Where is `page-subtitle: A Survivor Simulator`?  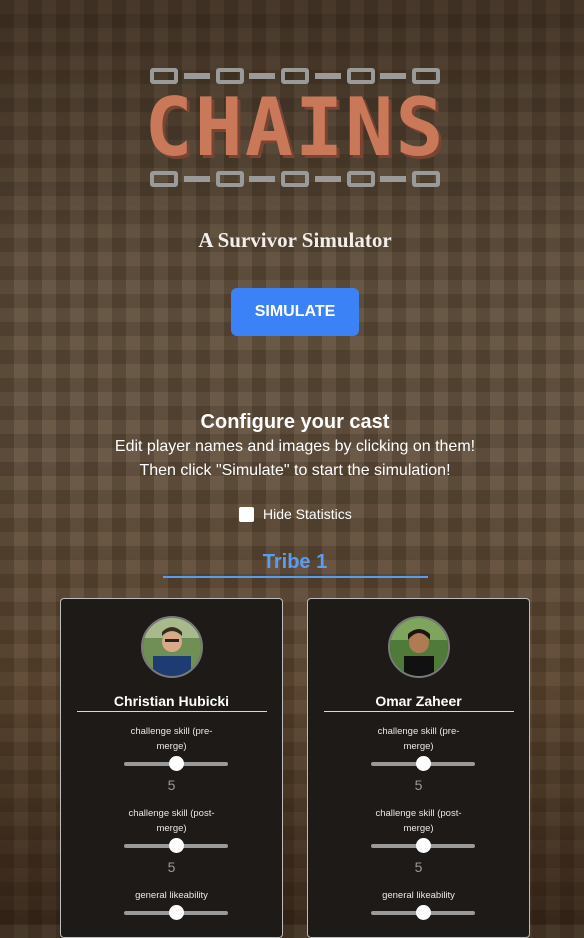
page-subtitle: A Survivor Simulator is located at coordinates (295, 240).